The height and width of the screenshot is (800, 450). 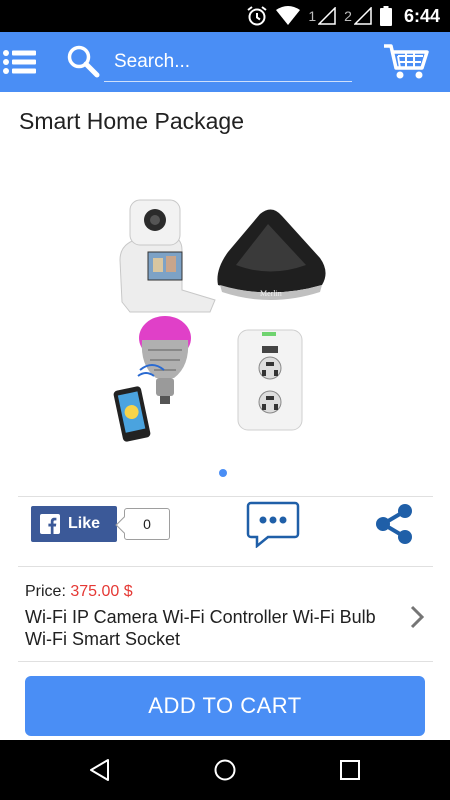 What do you see at coordinates (225, 16) in the screenshot?
I see `status-bar: 1 2 6:44` at bounding box center [225, 16].